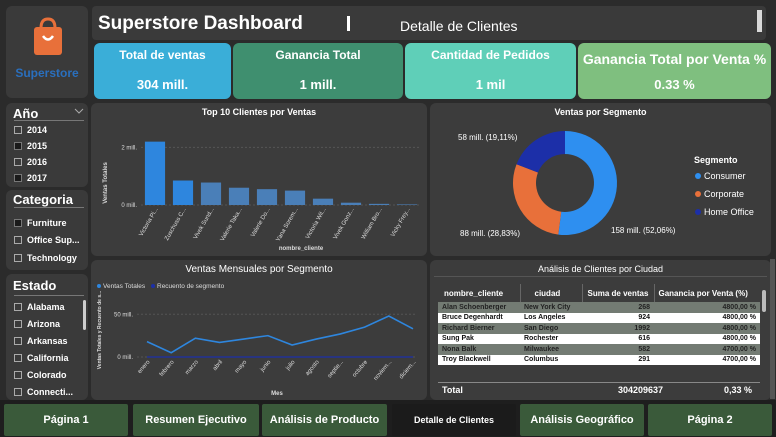 Image resolution: width=776 pixels, height=437 pixels. What do you see at coordinates (759, 21) in the screenshot?
I see `header-scrollbar` at bounding box center [759, 21].